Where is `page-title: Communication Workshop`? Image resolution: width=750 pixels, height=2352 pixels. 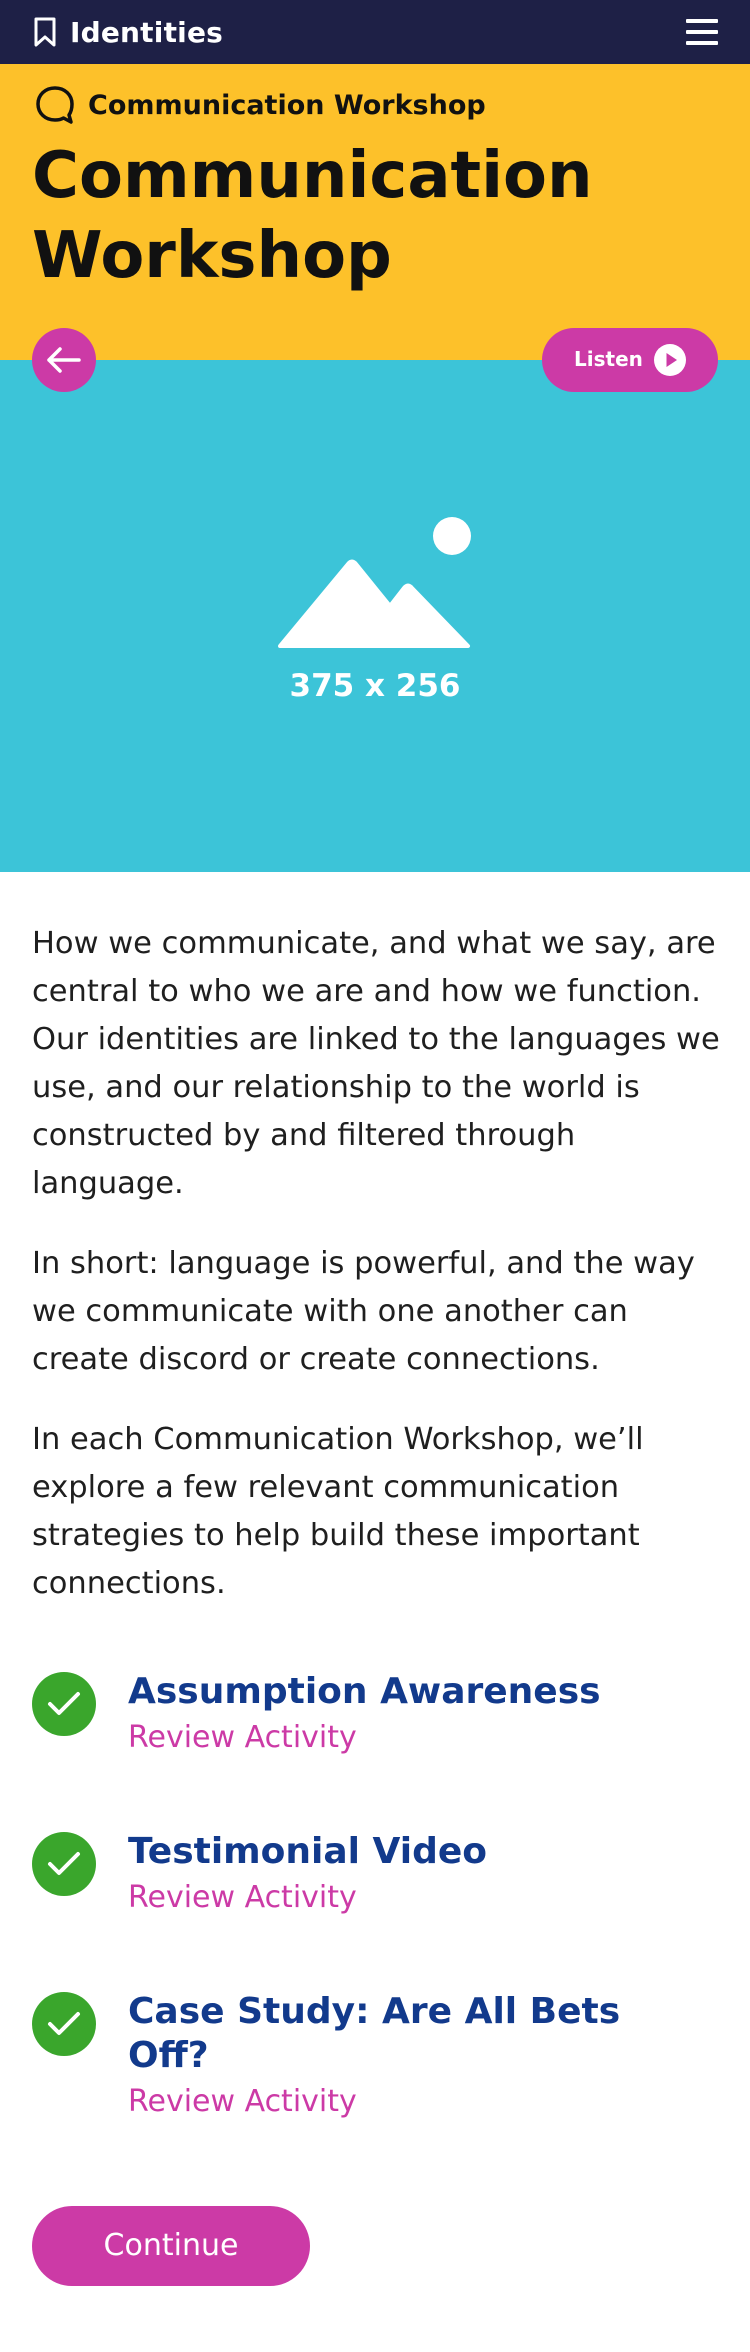
page-title: Communication Workshop is located at coordinates (312, 216).